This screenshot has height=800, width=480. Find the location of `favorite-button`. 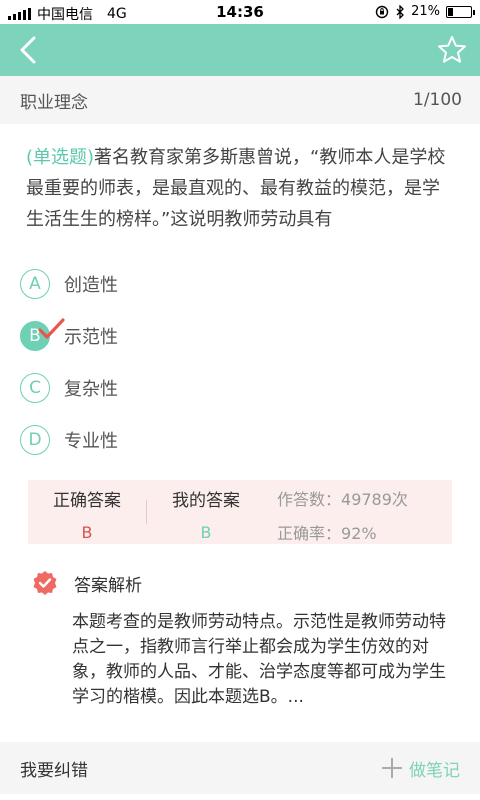

favorite-button is located at coordinates (452, 50).